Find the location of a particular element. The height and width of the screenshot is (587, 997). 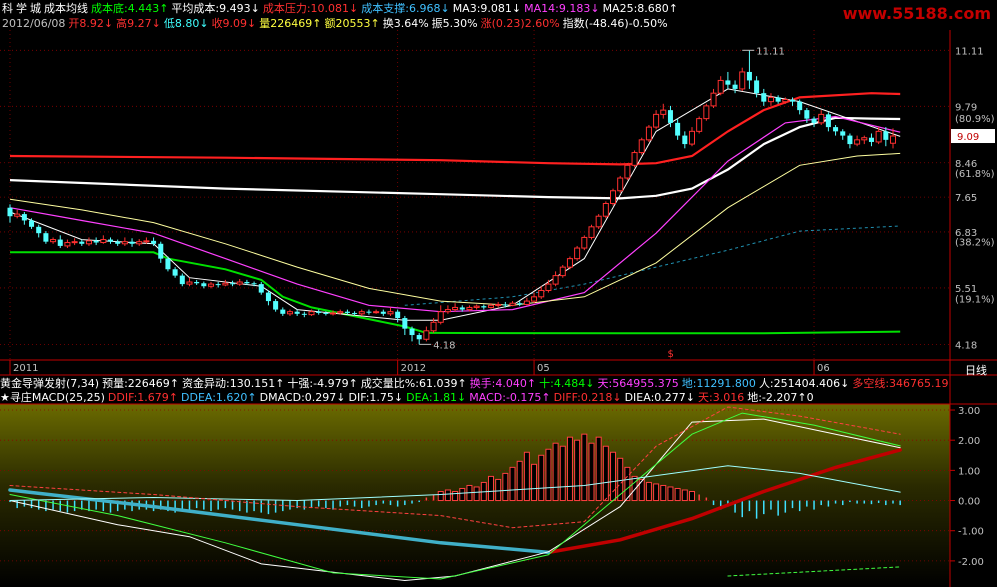

indicator-header-item: 预量:226469↑ is located at coordinates (140, 383).